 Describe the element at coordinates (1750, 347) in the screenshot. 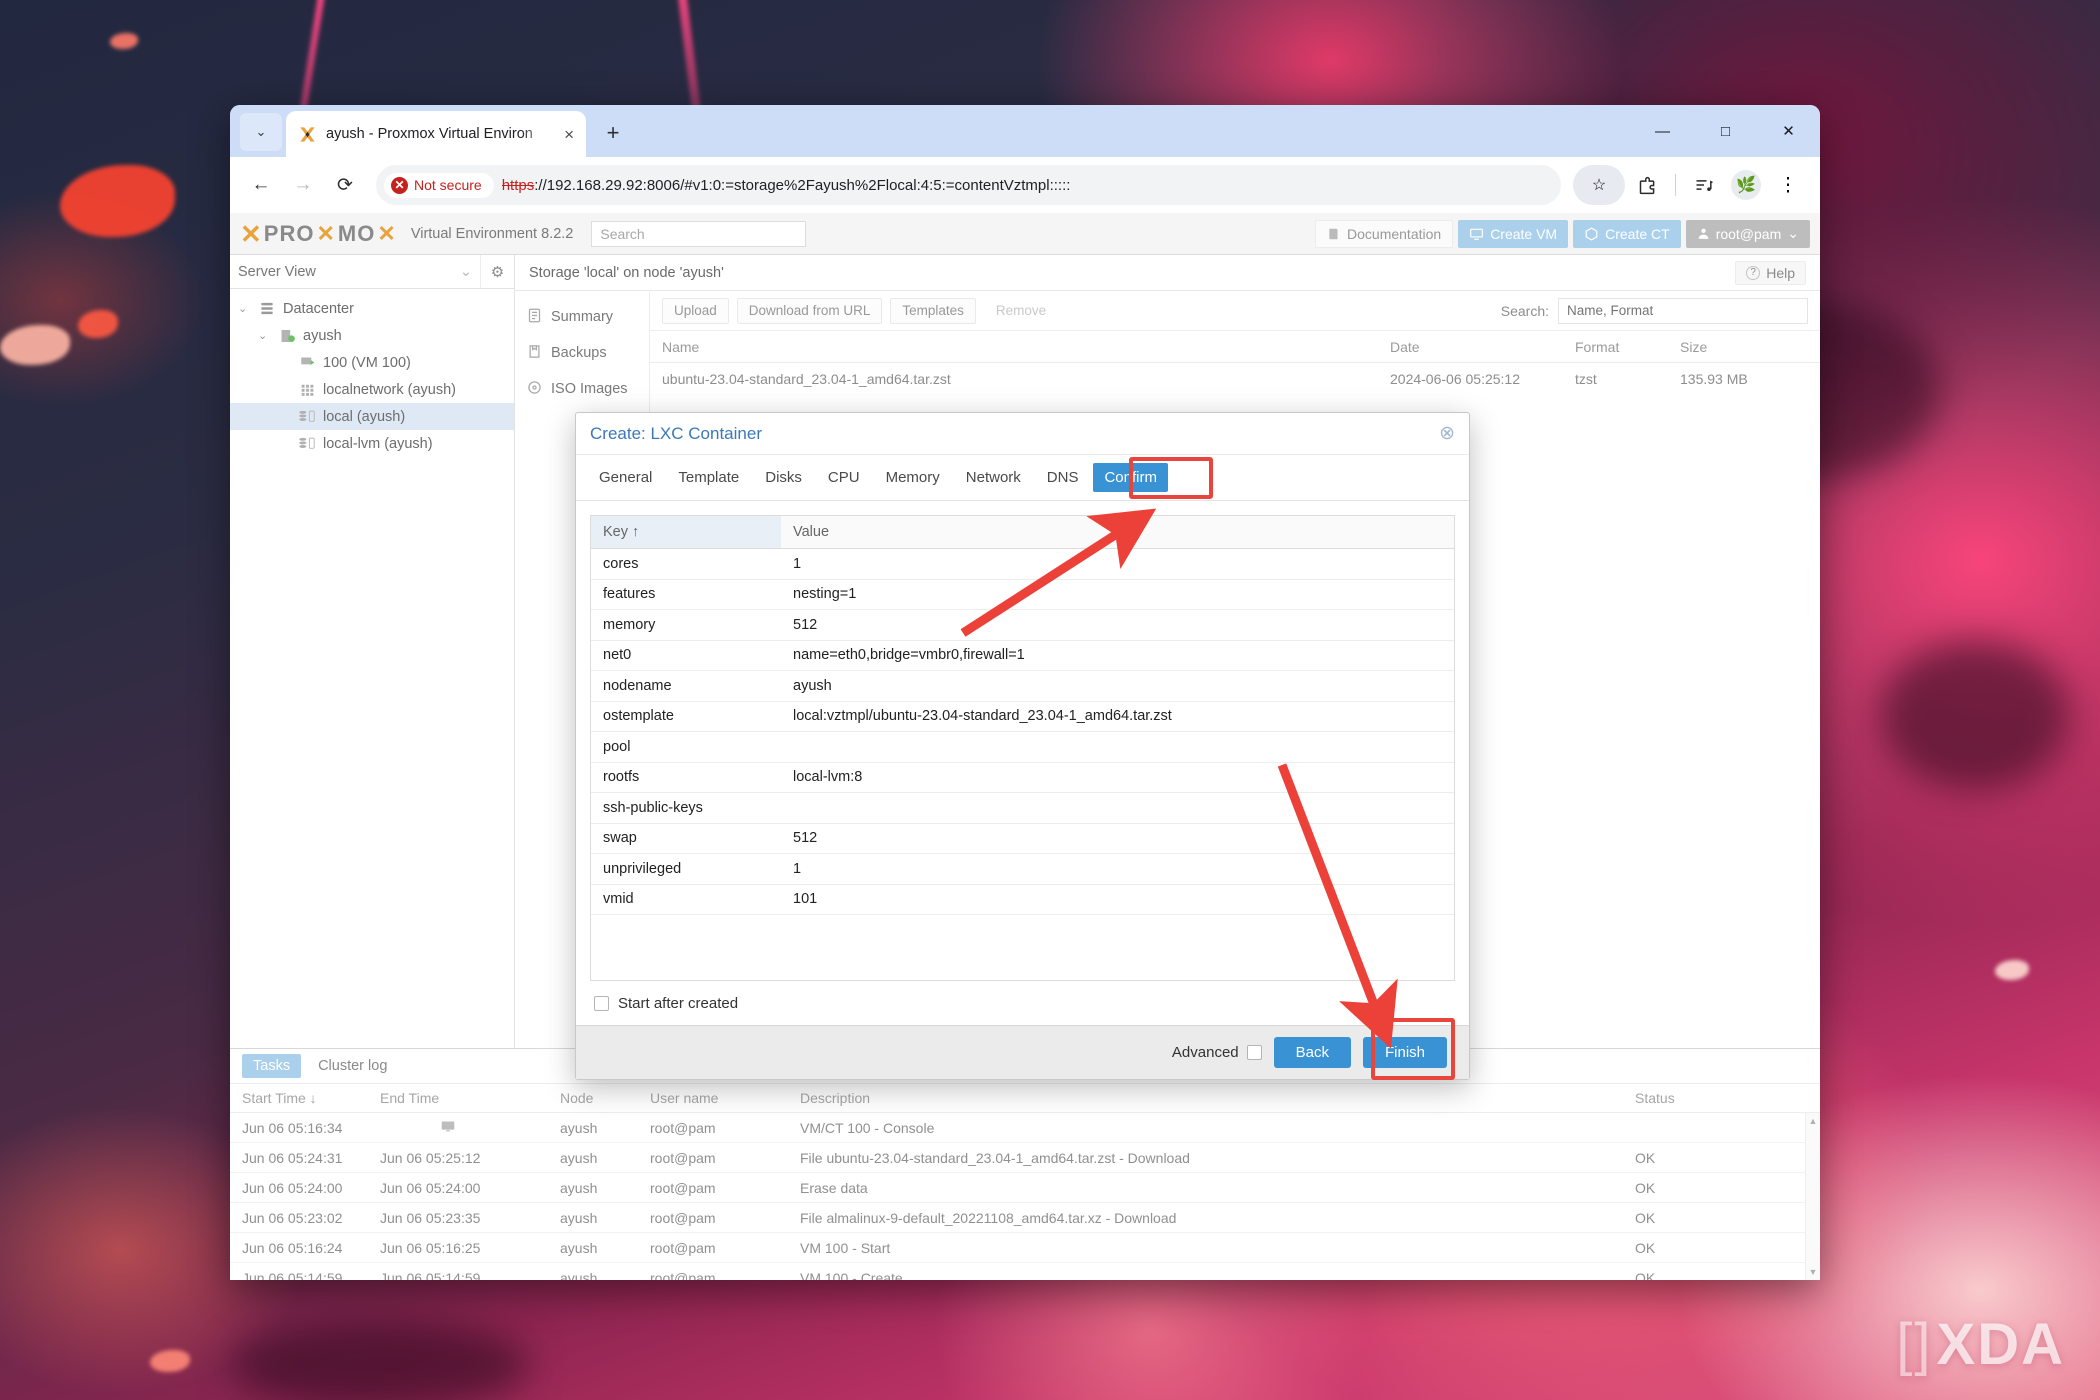

I see `col-size: Size` at that location.